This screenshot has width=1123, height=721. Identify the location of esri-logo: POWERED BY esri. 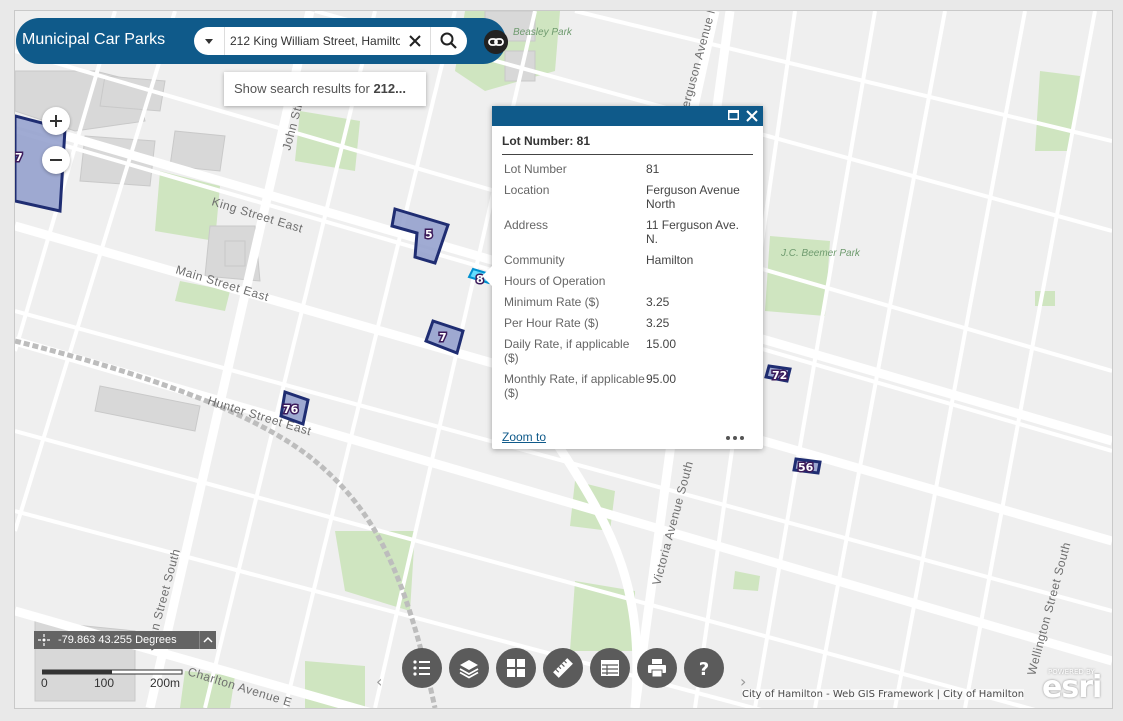
(1072, 686).